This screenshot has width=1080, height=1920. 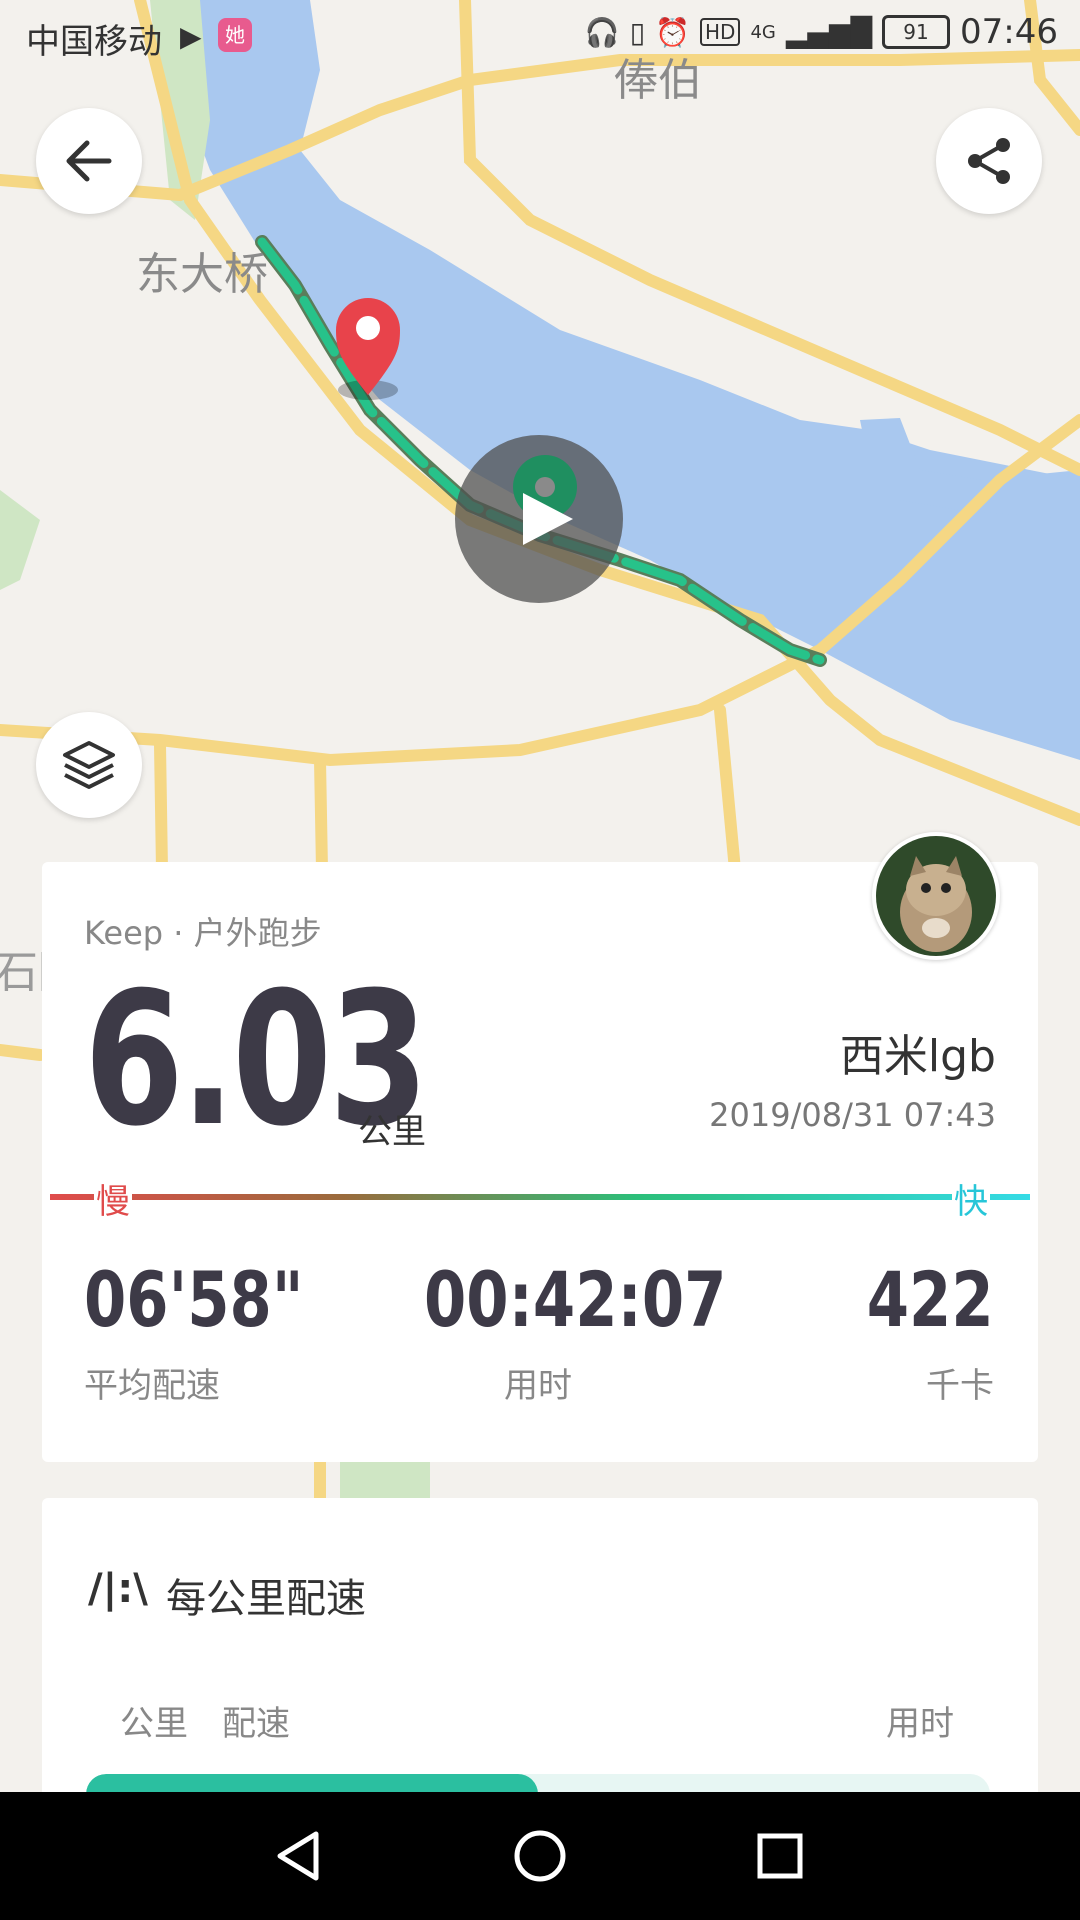 I want to click on system-navigation-bar, so click(x=540, y=1856).